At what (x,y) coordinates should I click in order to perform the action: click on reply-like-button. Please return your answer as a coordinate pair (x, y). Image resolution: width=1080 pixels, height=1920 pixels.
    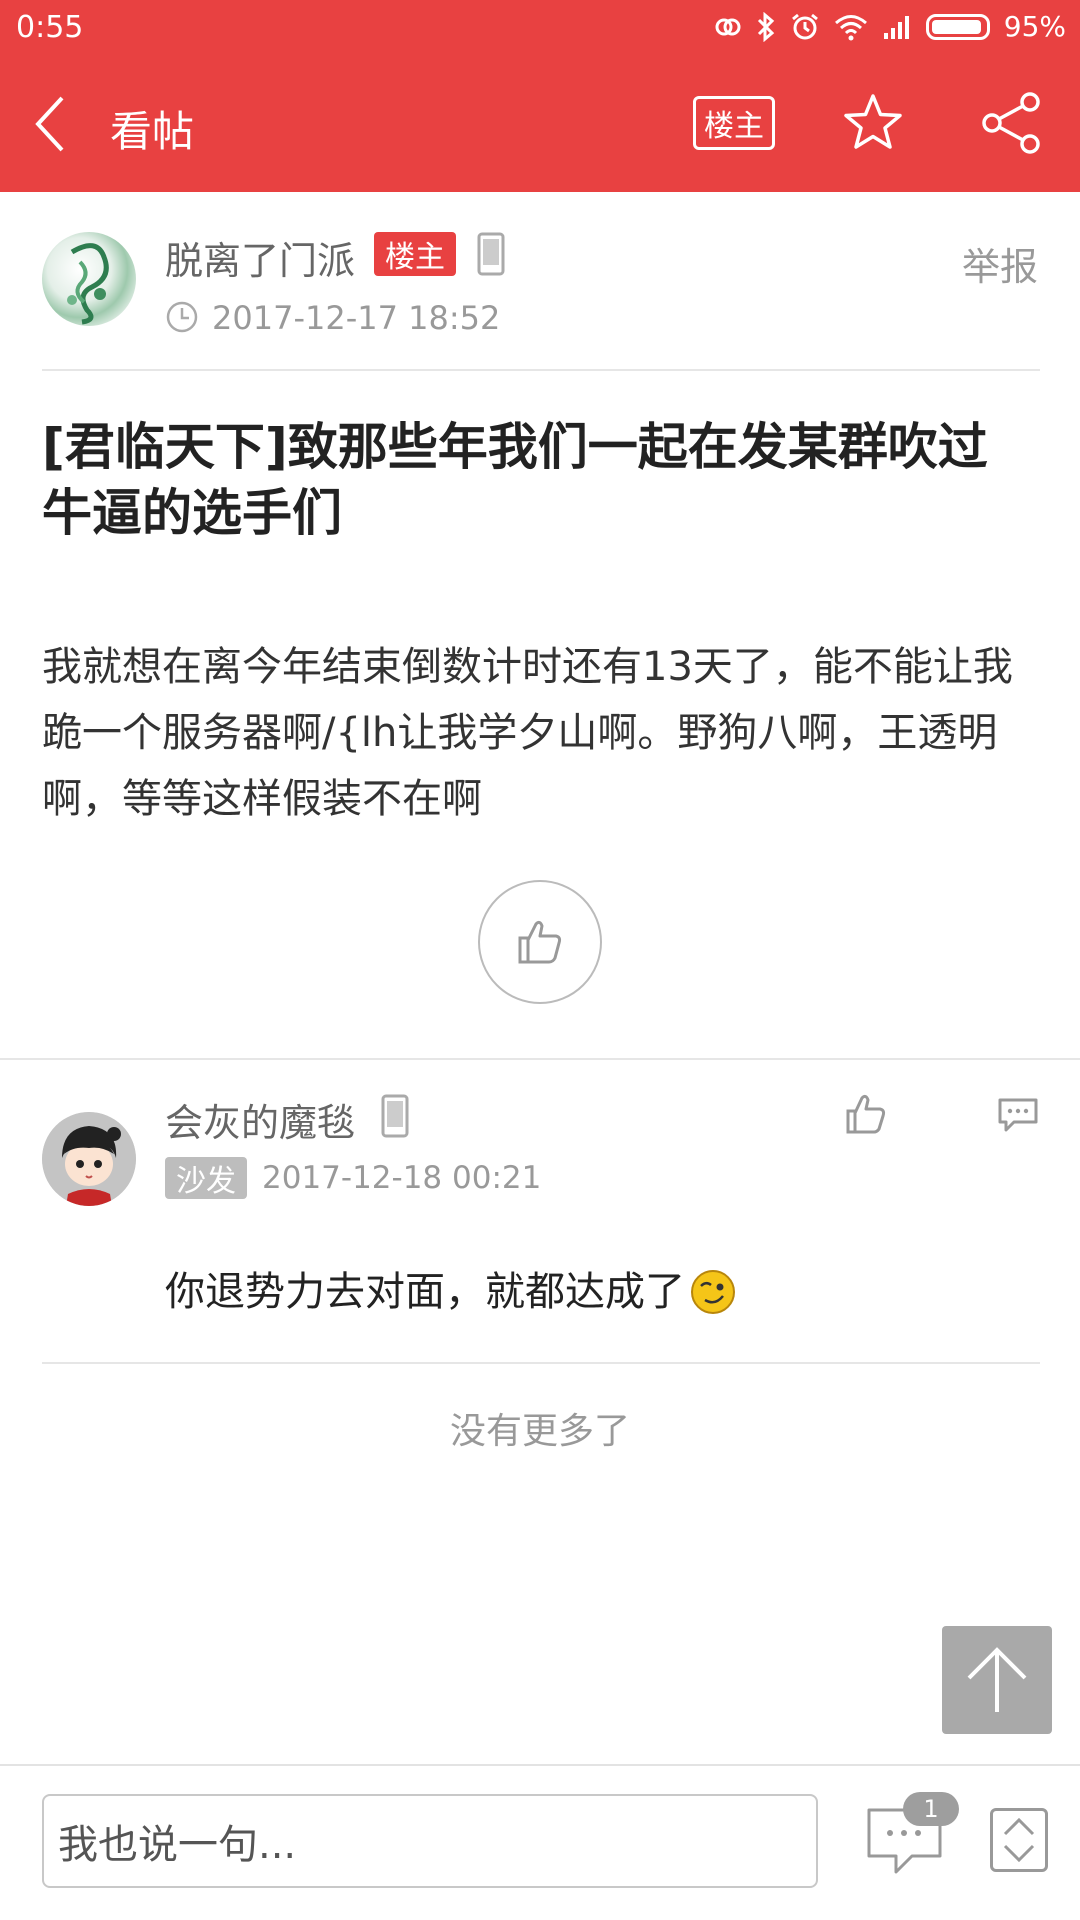
    Looking at the image, I should click on (866, 1114).